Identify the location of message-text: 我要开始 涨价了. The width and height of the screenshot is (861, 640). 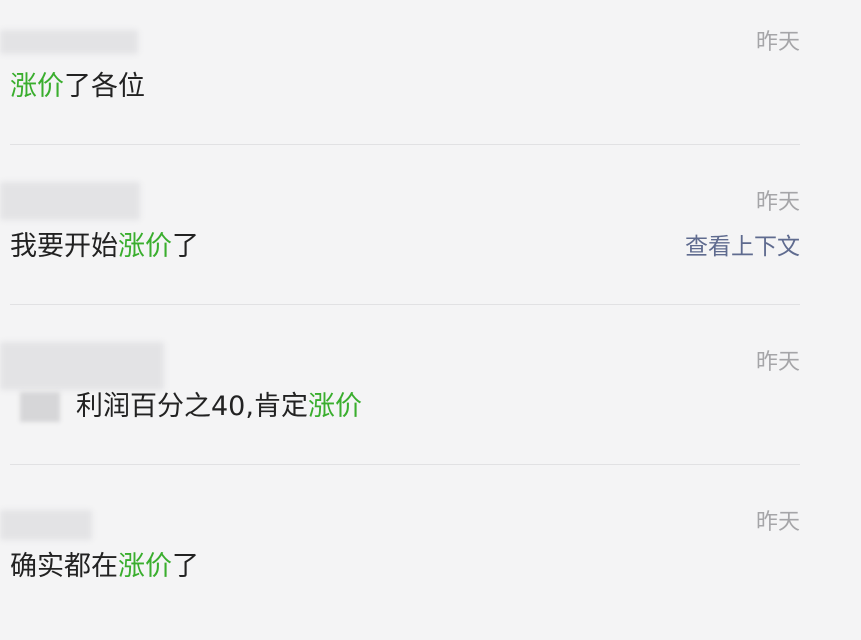
(104, 247).